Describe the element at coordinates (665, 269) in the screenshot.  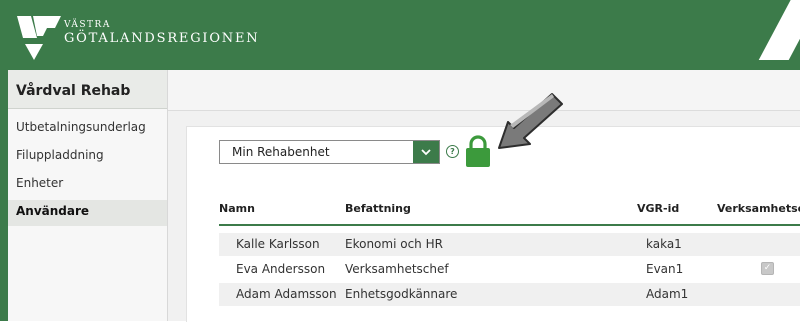
I see `cell-vgr-id: Evan1` at that location.